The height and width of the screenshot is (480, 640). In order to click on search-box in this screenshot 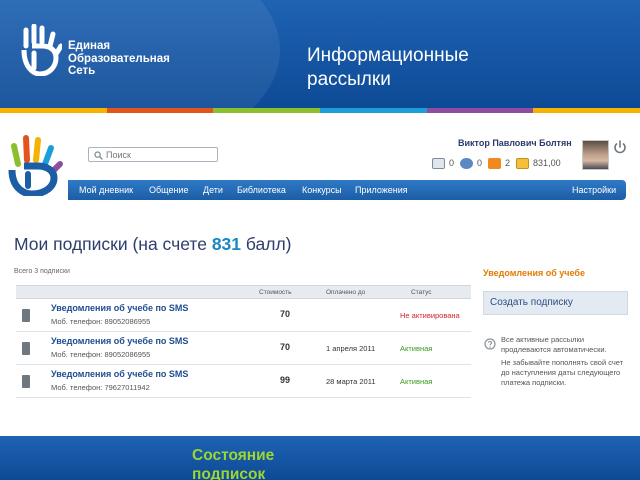, I will do `click(153, 154)`.